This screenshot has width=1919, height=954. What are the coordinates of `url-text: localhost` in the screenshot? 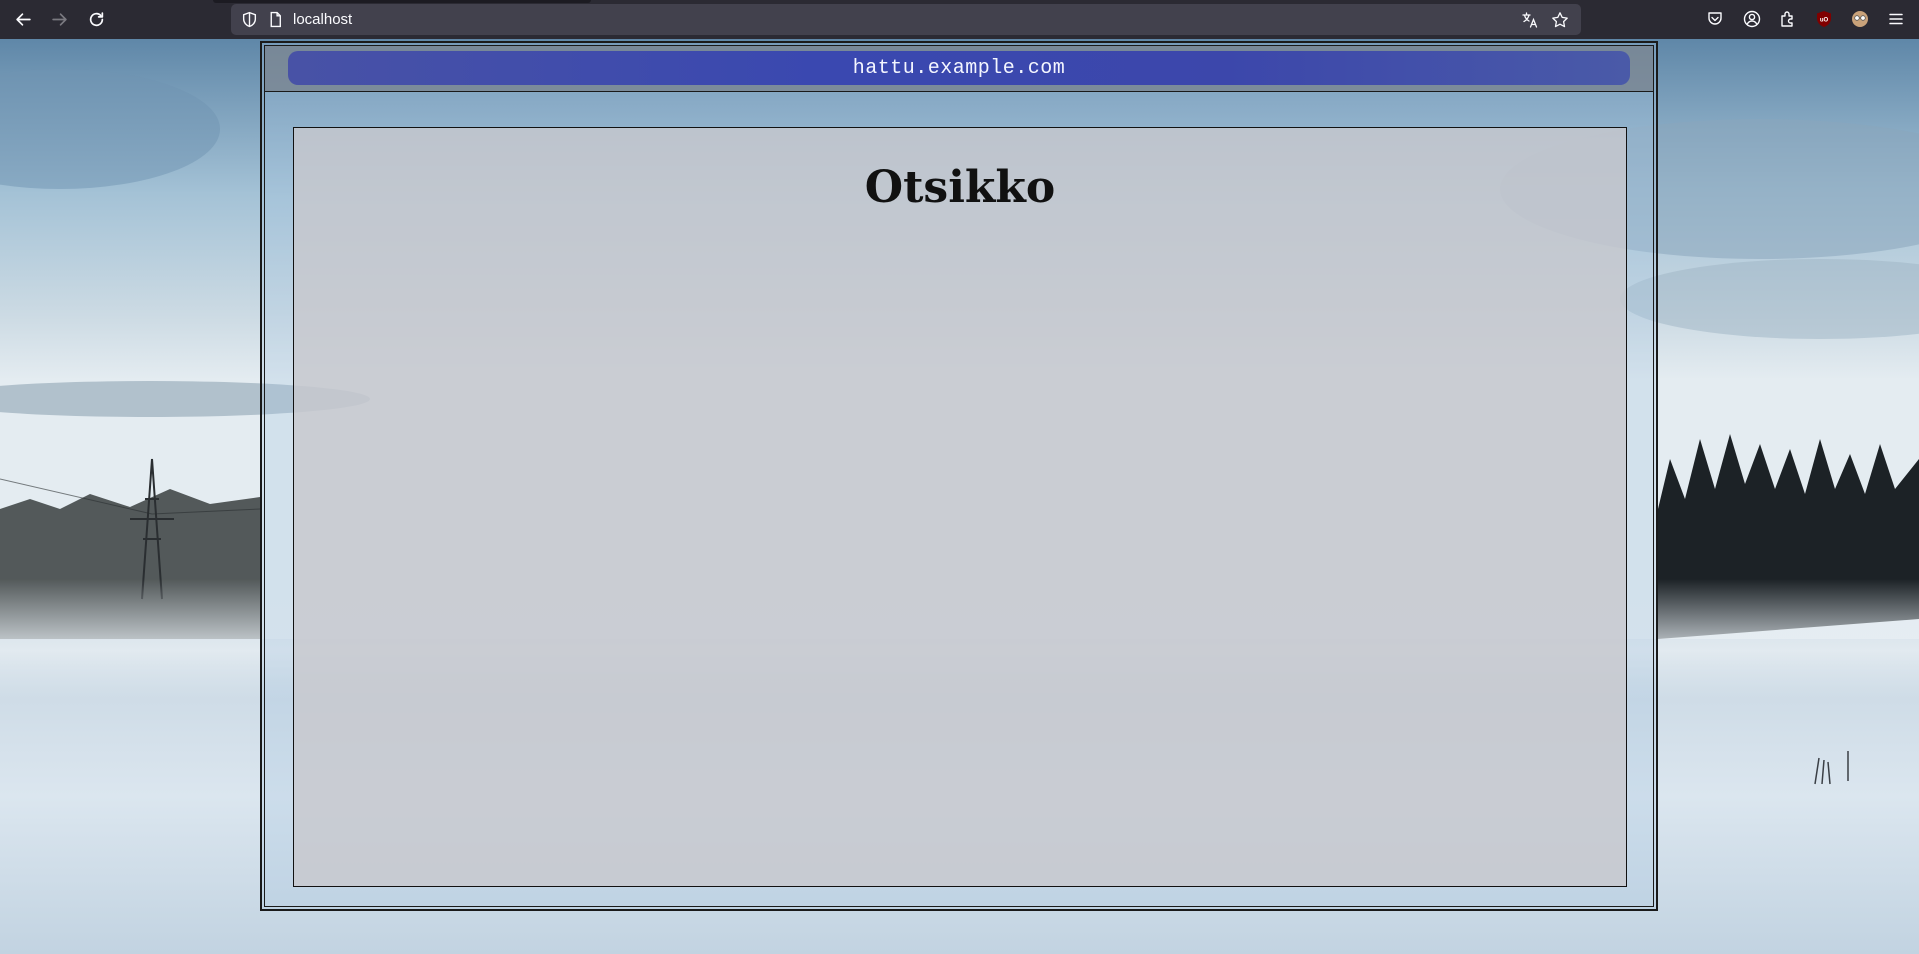 It's located at (322, 19).